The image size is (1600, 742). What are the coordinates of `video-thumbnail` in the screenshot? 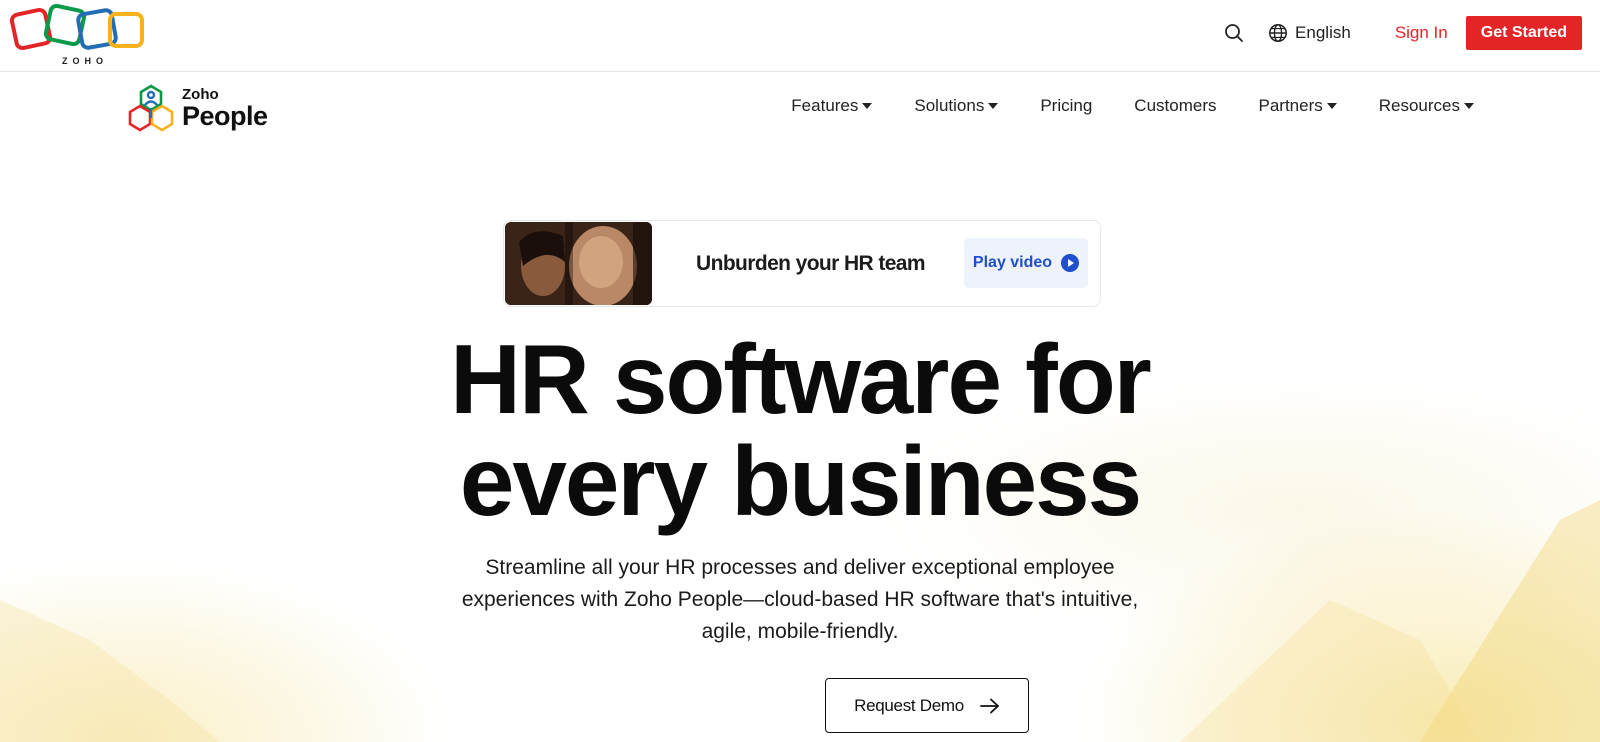 It's located at (578, 263).